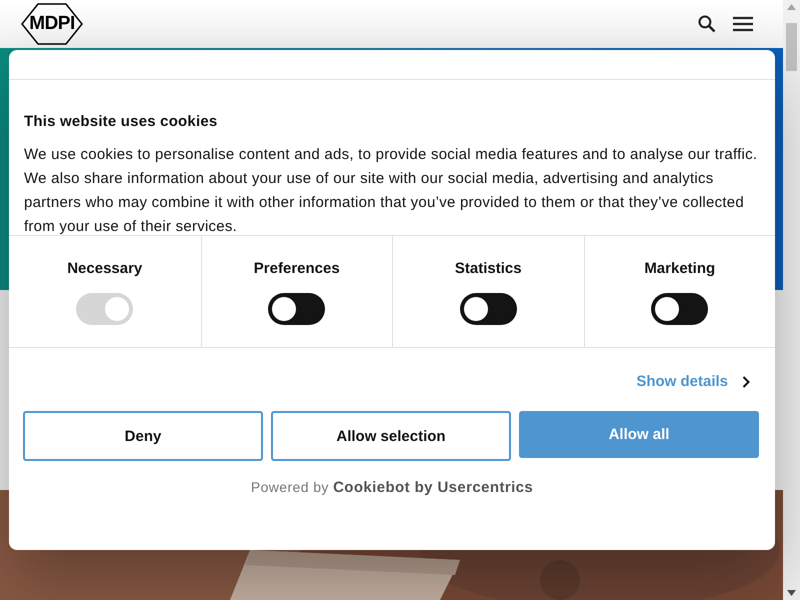  What do you see at coordinates (121, 121) in the screenshot?
I see `dialog-title: This website uses cookies` at bounding box center [121, 121].